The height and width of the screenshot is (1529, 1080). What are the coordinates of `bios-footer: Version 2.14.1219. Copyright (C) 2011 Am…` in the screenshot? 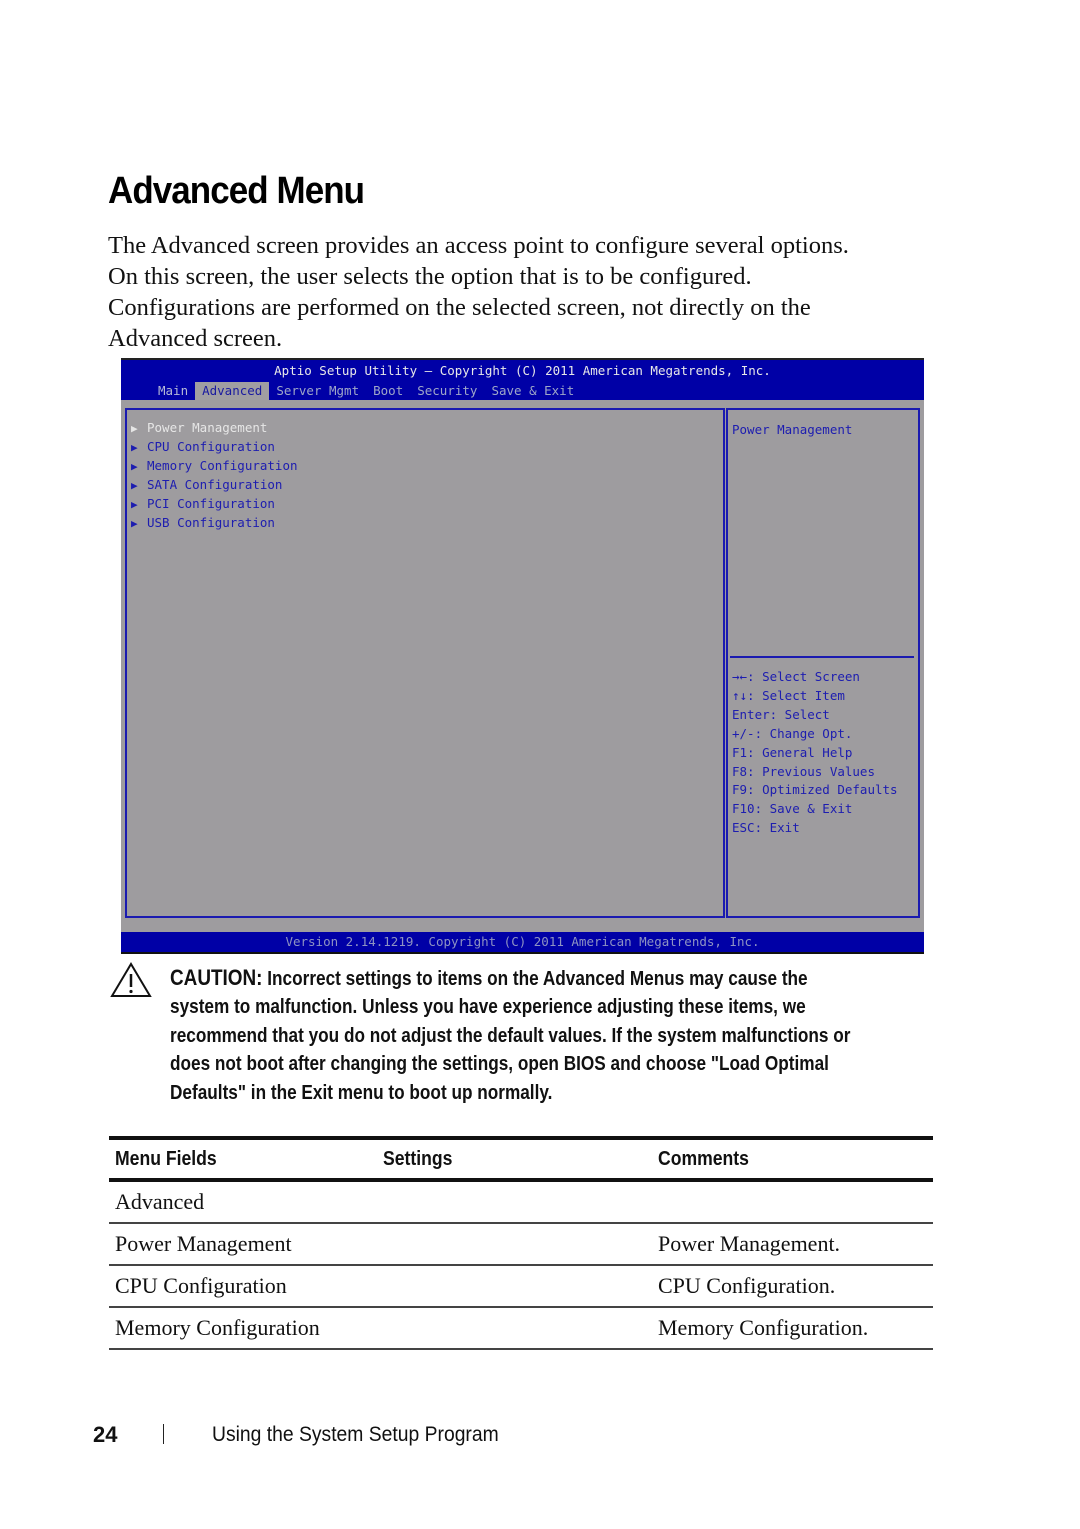 It's located at (522, 943).